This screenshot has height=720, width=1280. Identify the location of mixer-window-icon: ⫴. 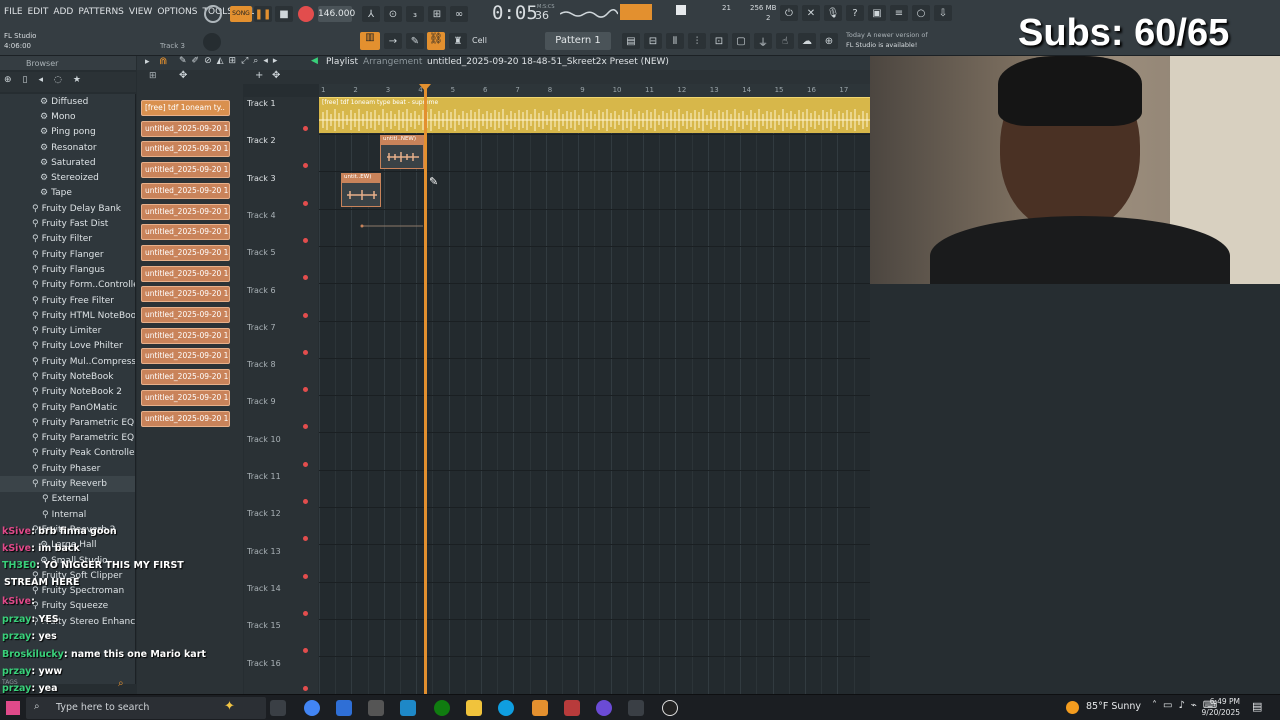
(675, 41).